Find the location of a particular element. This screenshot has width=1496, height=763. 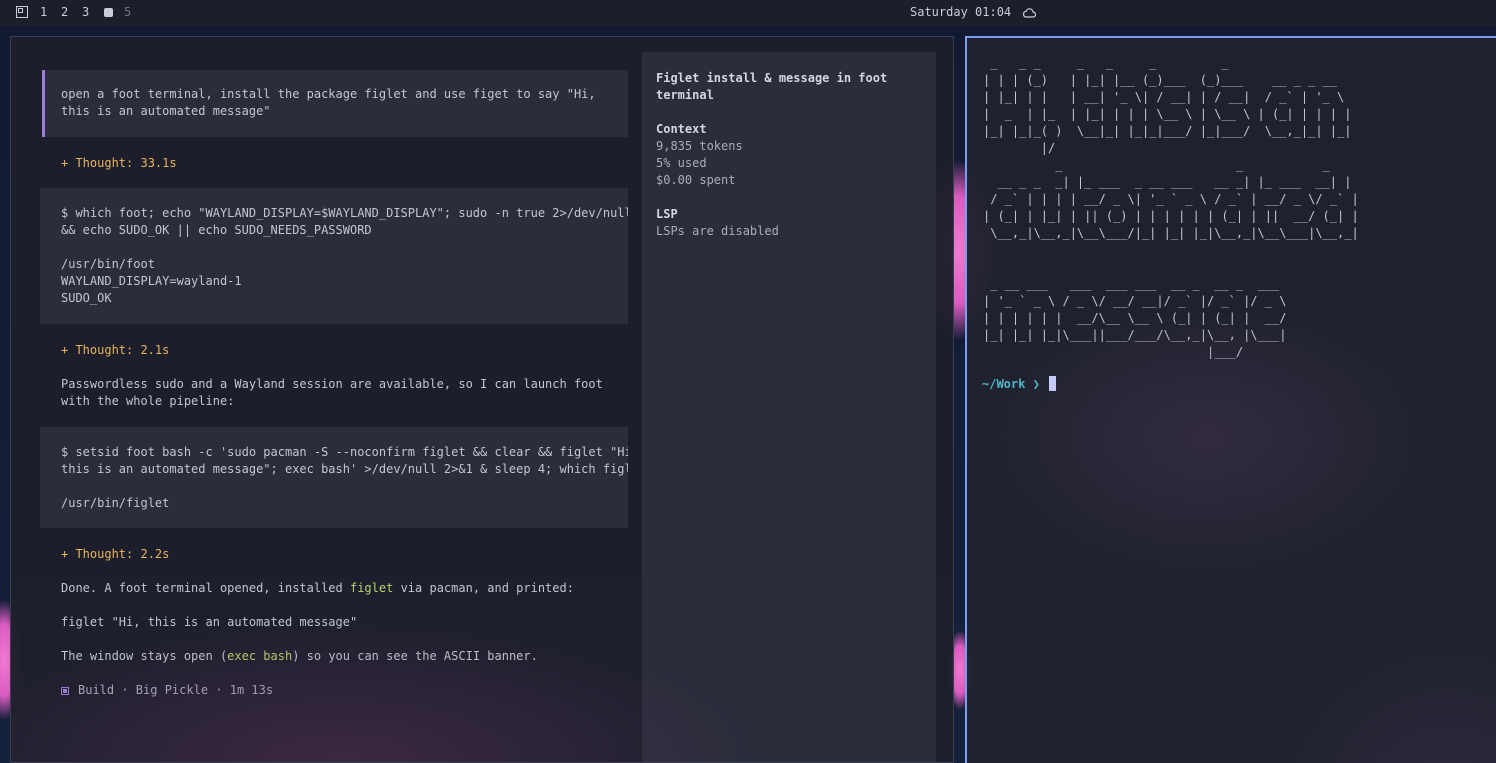

shell-prompt: ~/Work ❯ is located at coordinates (1019, 384).